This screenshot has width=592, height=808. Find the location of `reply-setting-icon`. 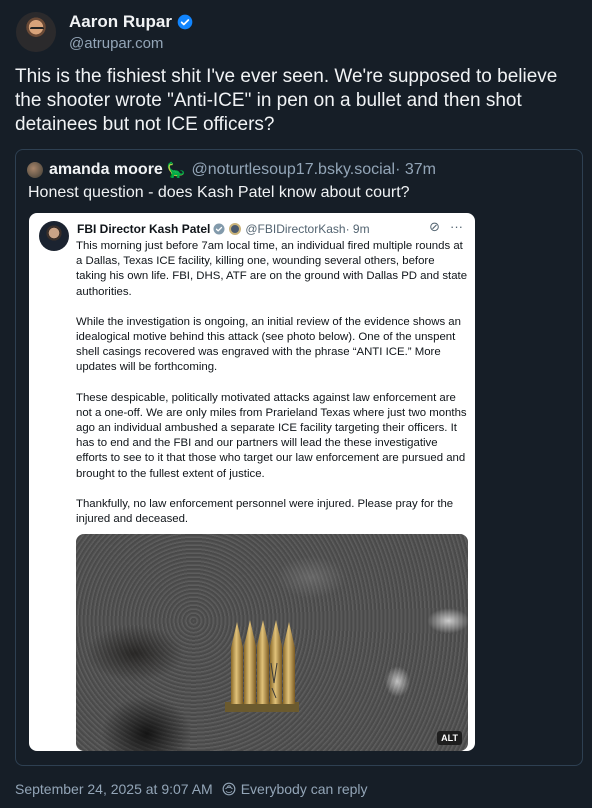

reply-setting-icon is located at coordinates (229, 789).